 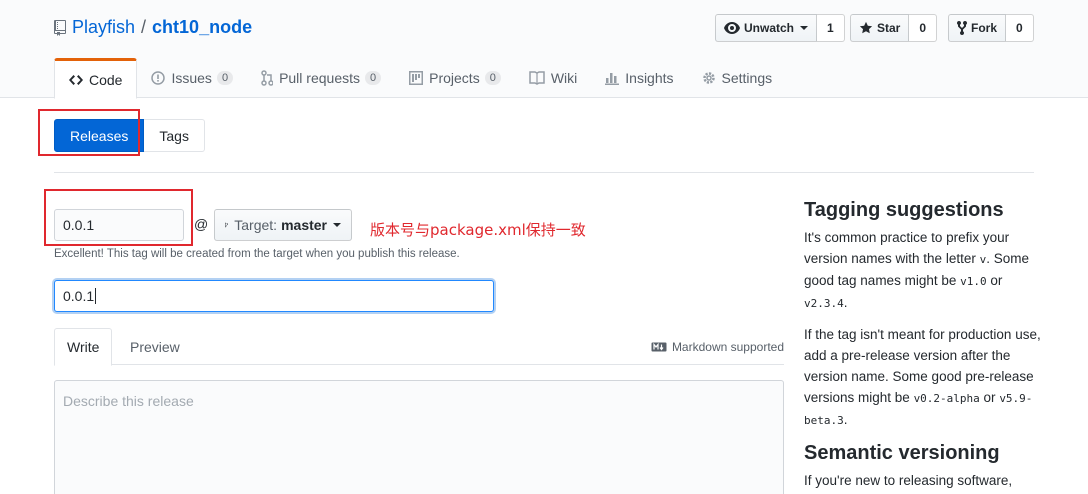 What do you see at coordinates (89, 132) in the screenshot?
I see `highlight-box-releases` at bounding box center [89, 132].